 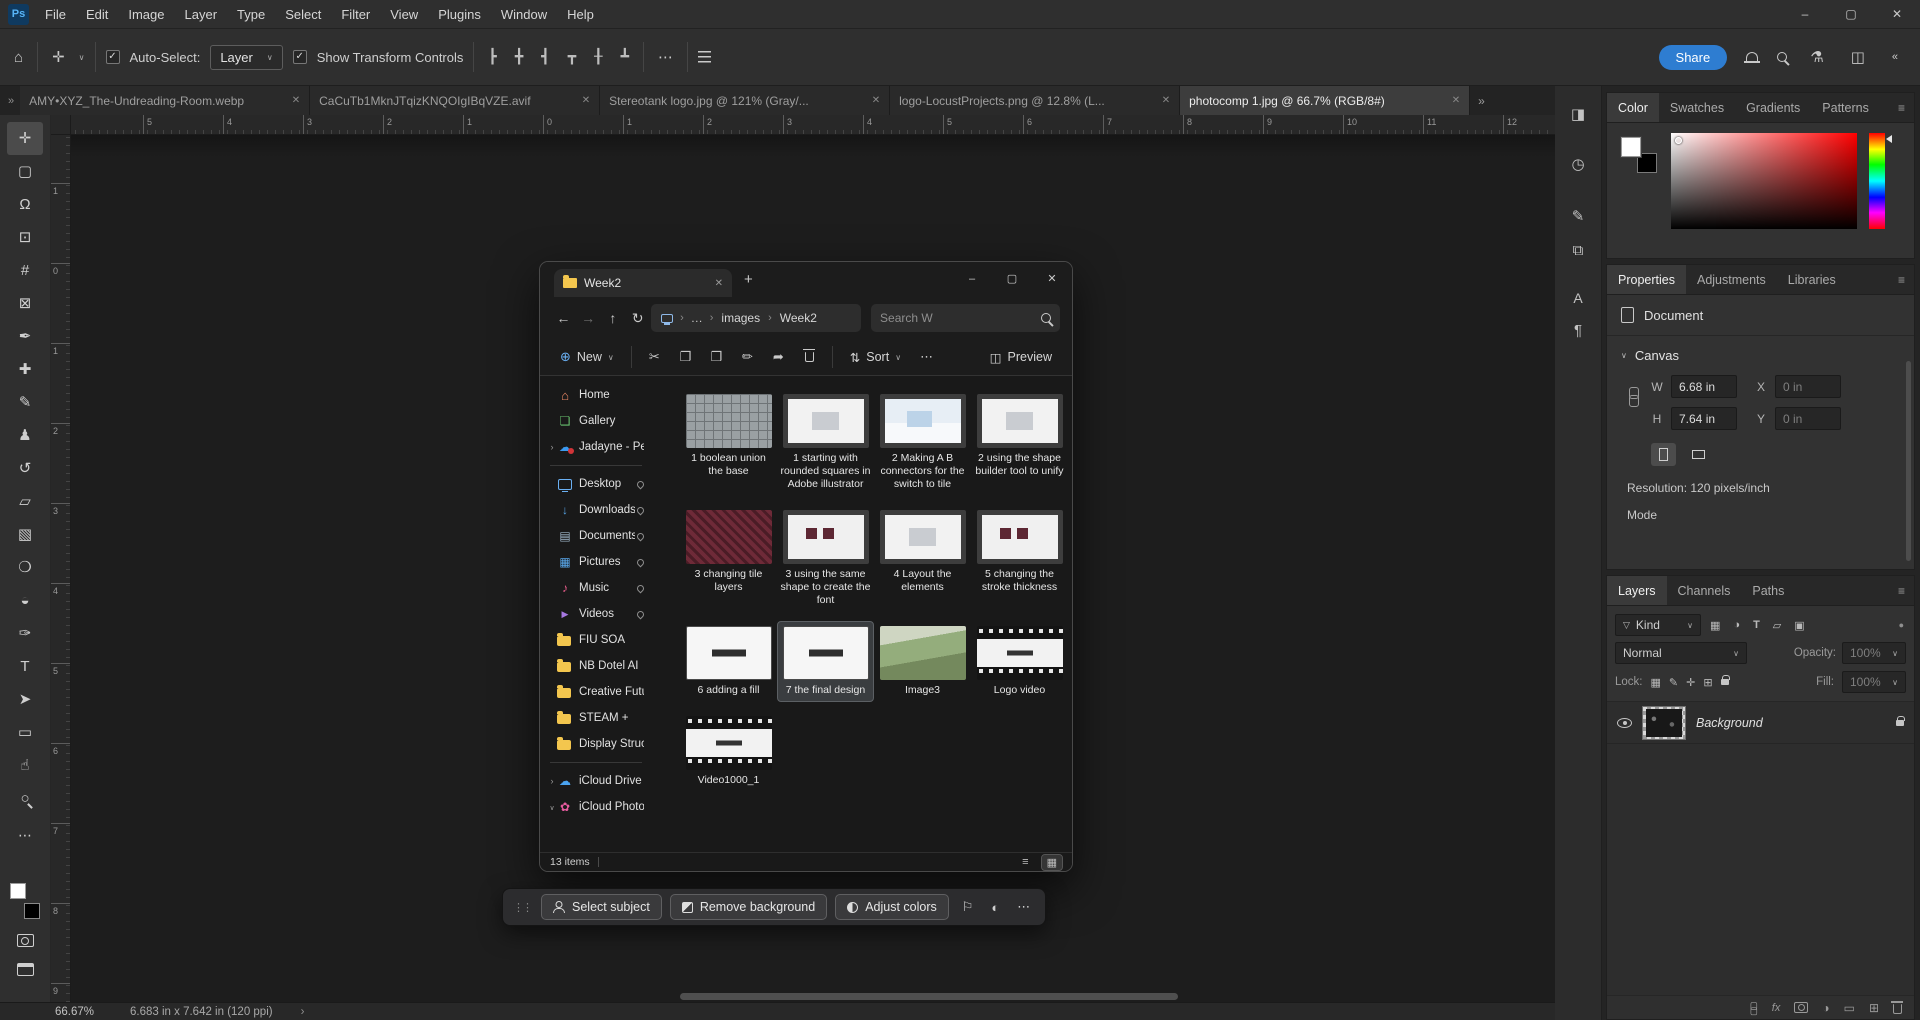 I want to click on file-item: 4 Layout the elements, so click(x=922, y=558).